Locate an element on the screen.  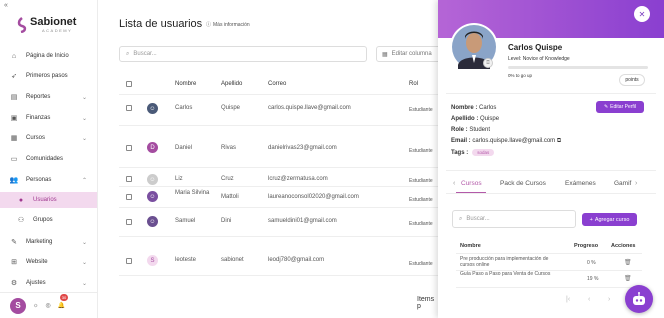
sidebar-item-reportes: ▤ Reportes ⌄ is located at coordinates (48, 97).